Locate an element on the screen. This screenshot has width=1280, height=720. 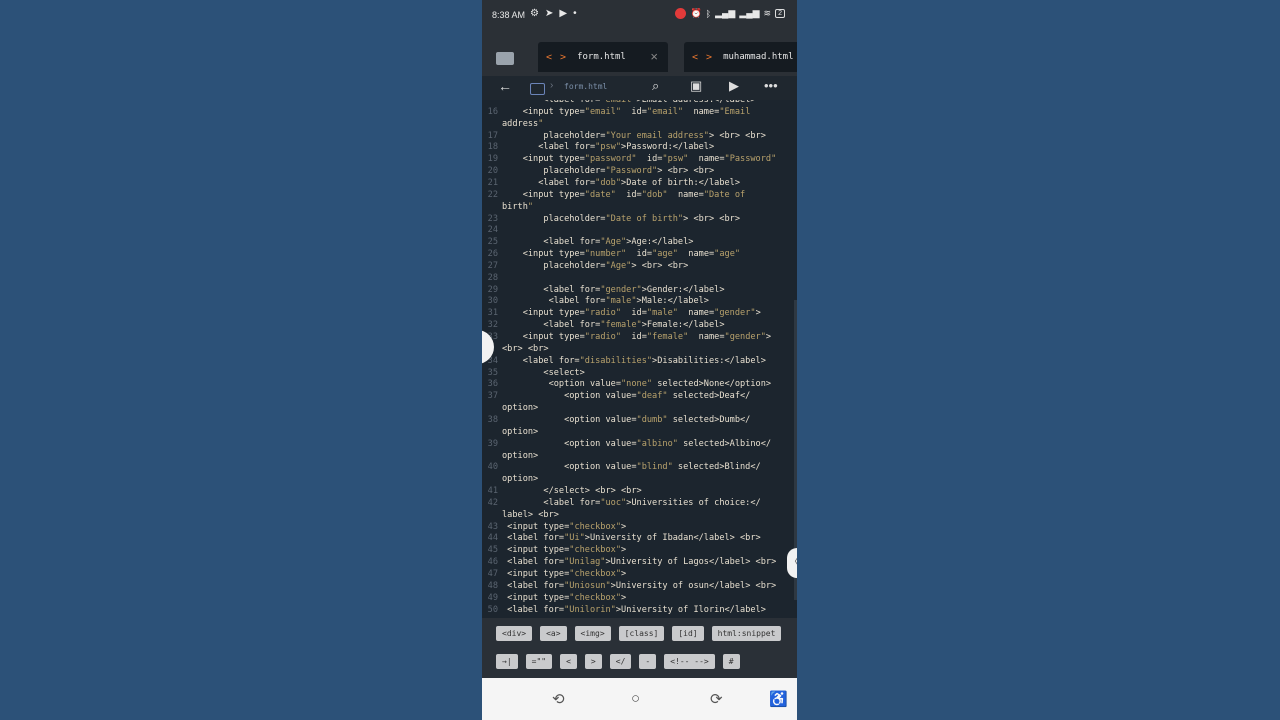
save-icon: ▣ is located at coordinates (696, 86).